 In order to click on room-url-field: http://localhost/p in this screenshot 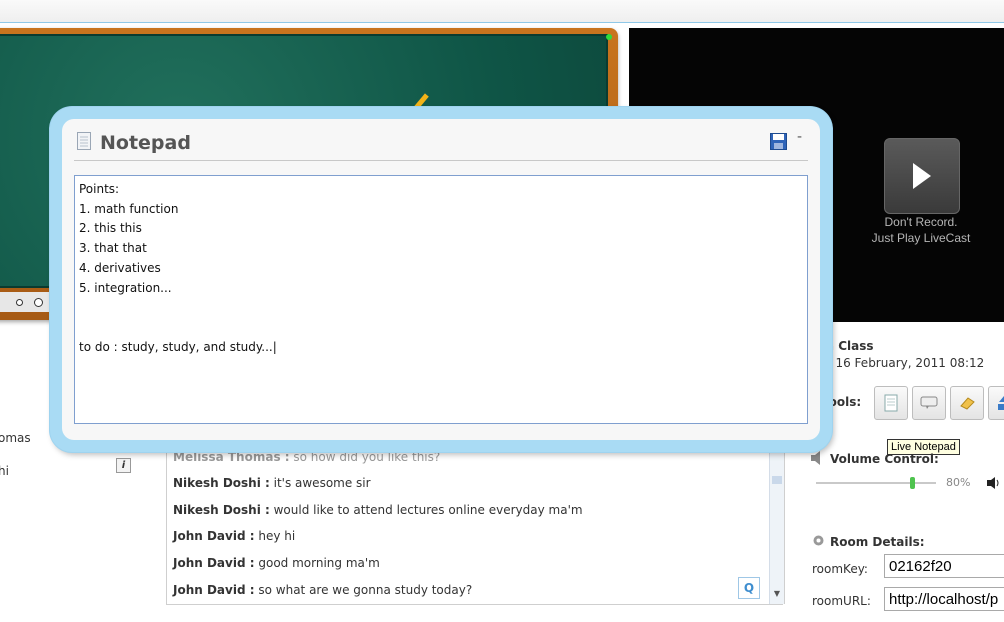, I will do `click(944, 599)`.